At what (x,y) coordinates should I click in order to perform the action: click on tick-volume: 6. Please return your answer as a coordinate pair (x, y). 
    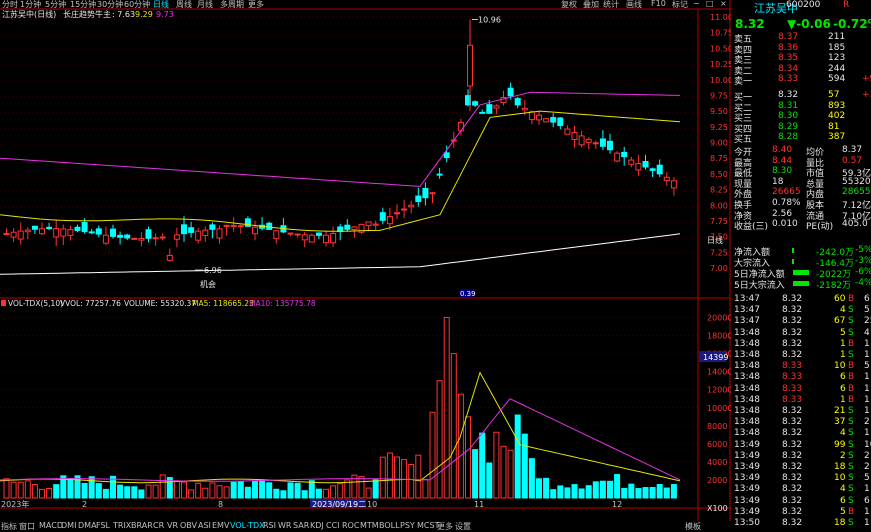
    Looking at the image, I should click on (843, 500).